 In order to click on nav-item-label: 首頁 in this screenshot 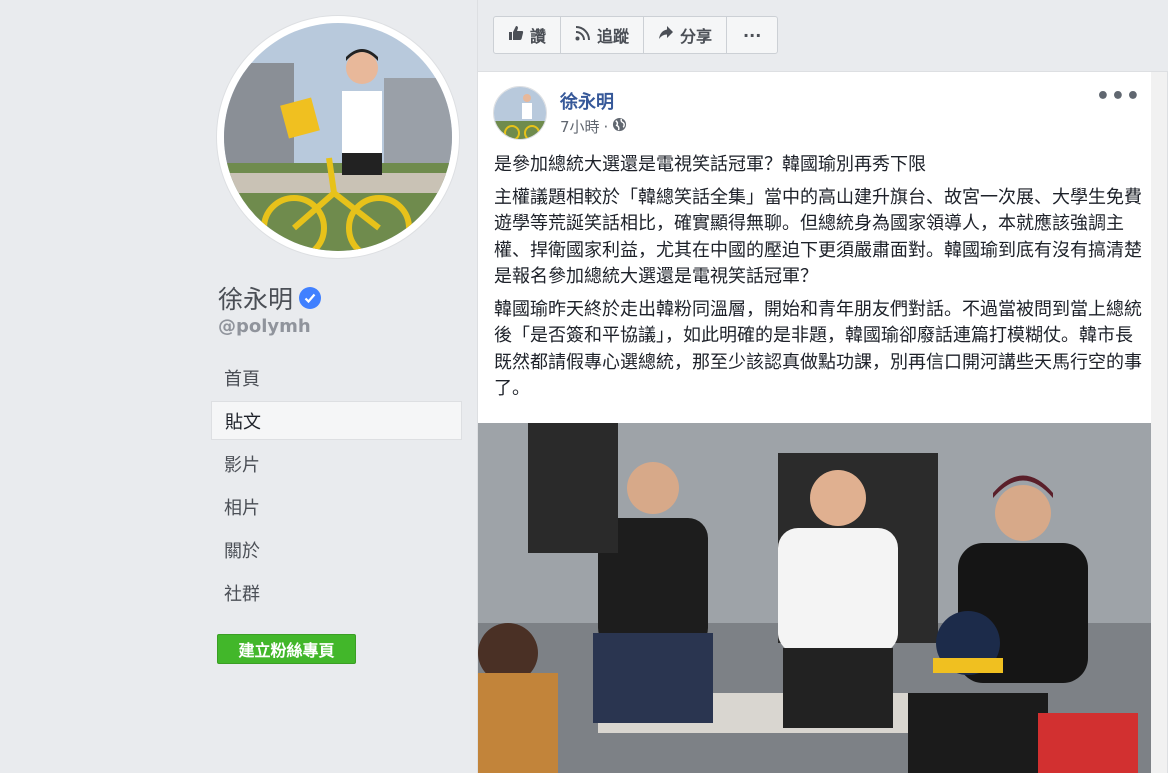, I will do `click(242, 379)`.